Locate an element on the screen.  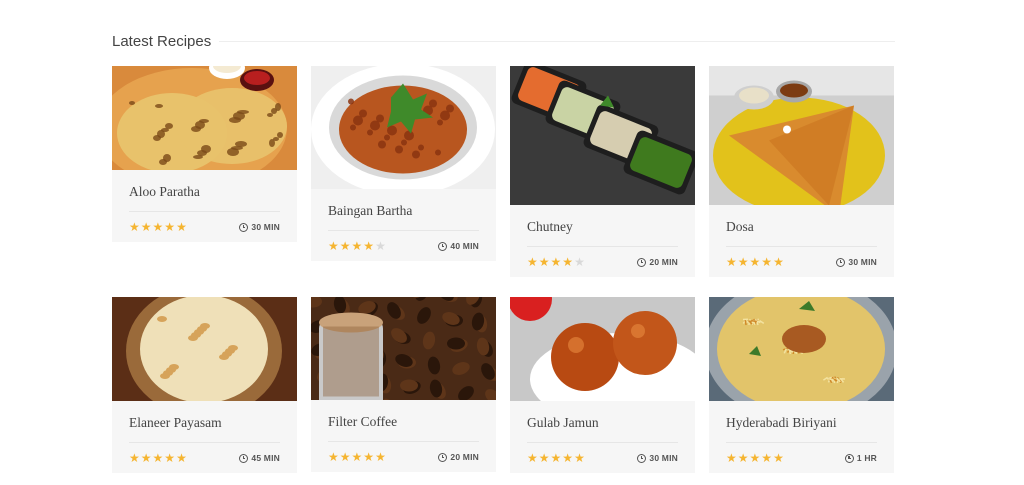
recipe-title: Chutney is located at coordinates (602, 227).